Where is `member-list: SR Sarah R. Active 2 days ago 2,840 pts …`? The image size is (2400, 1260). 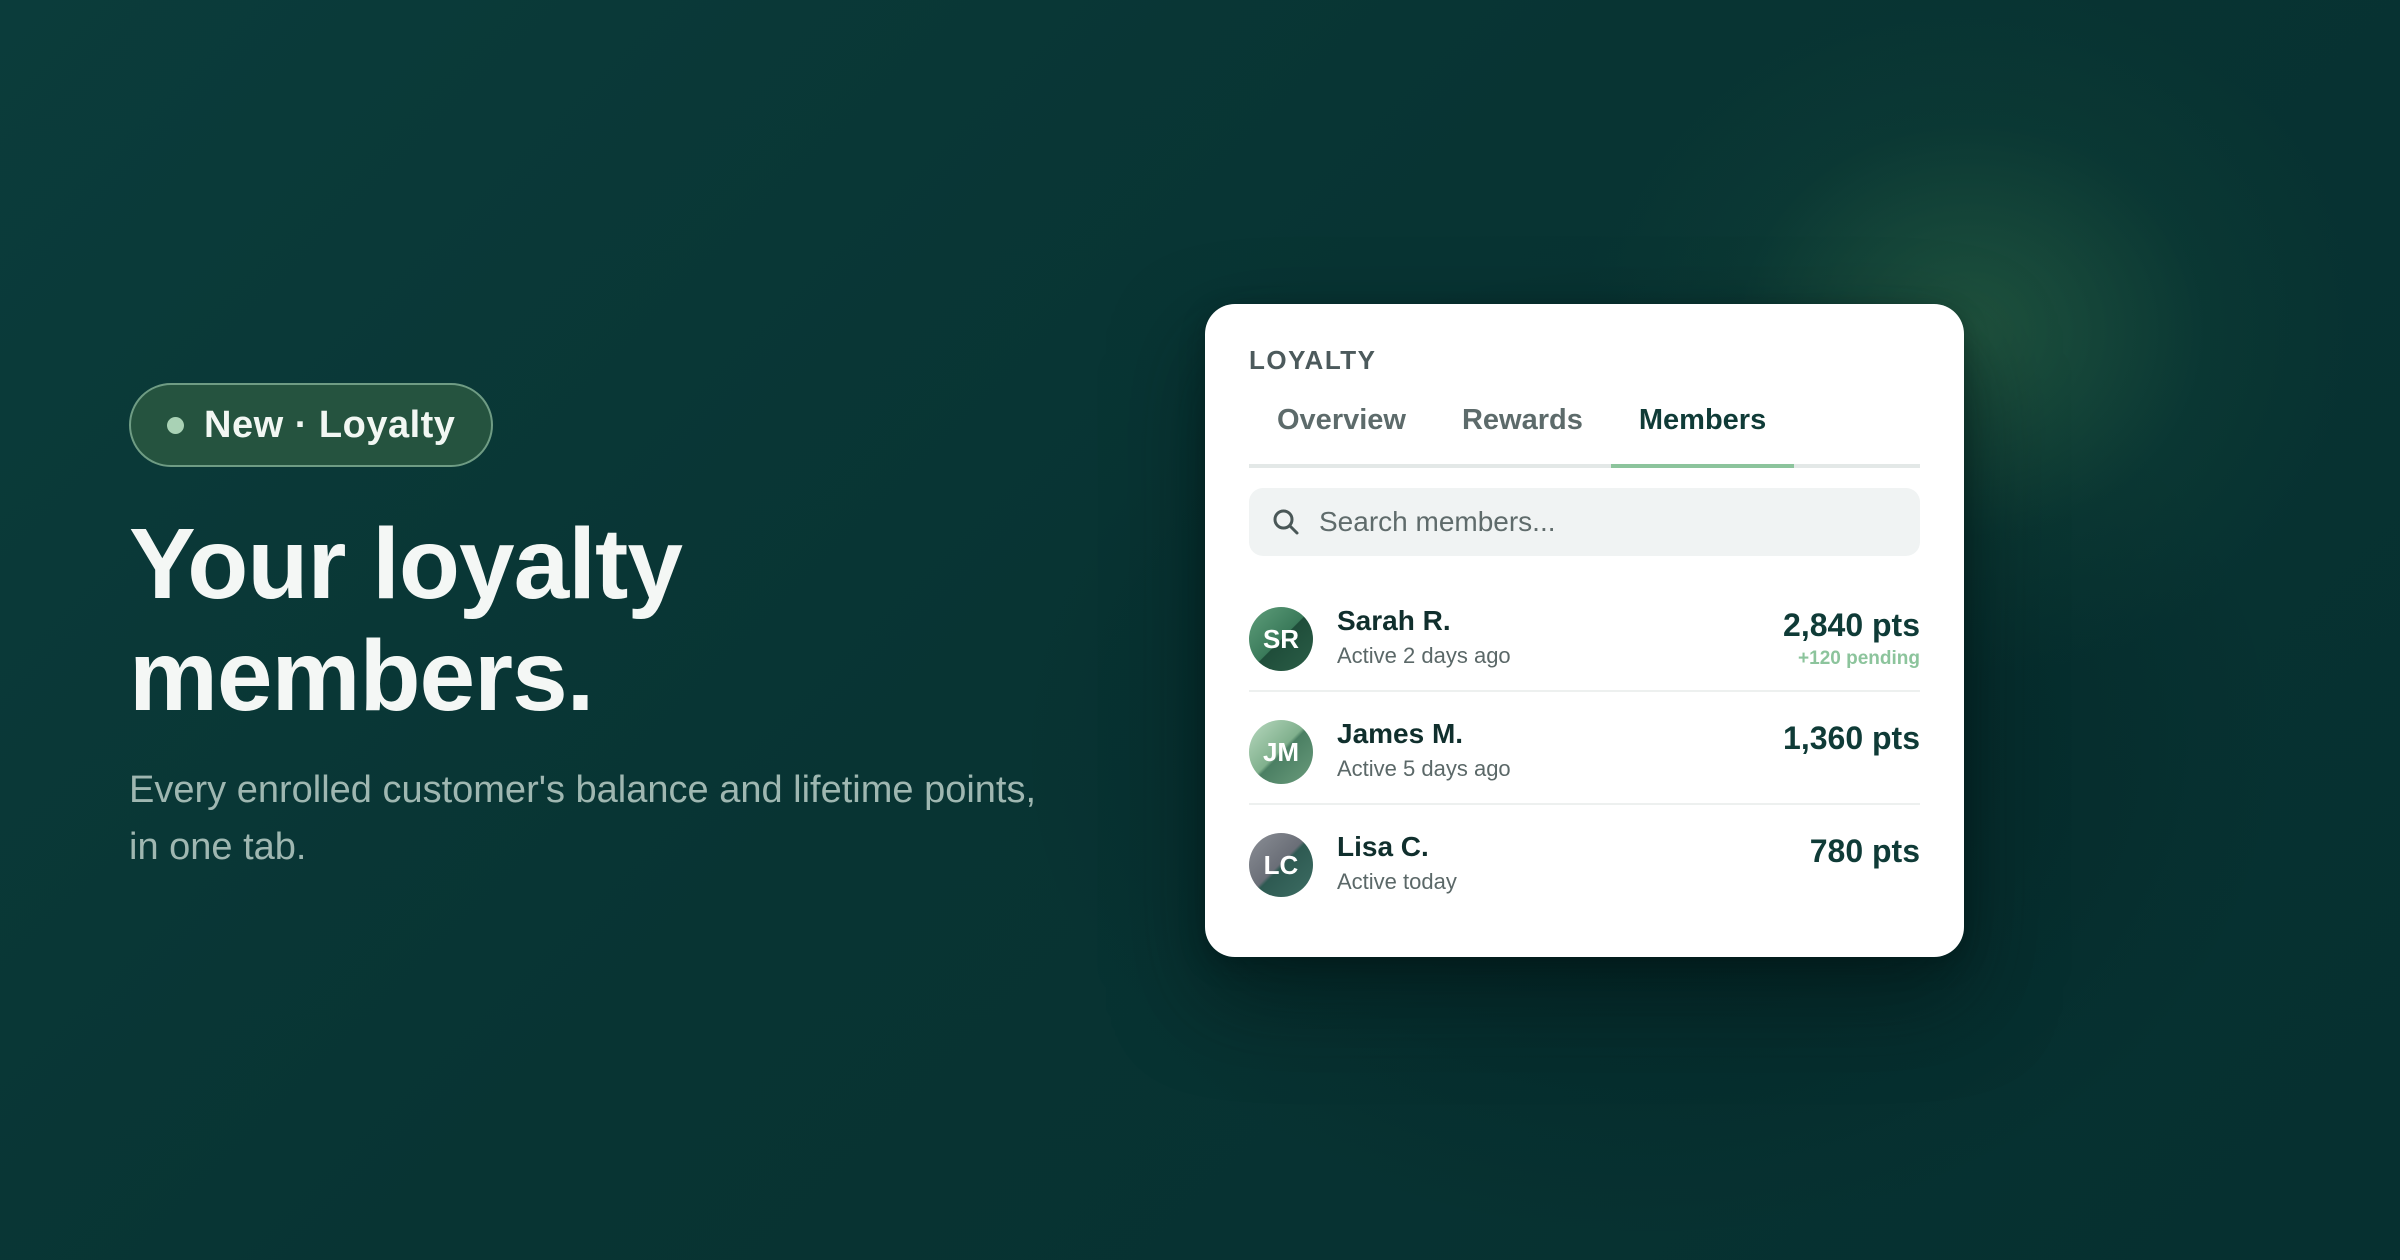 member-list: SR Sarah R. Active 2 days ago 2,840 pts … is located at coordinates (1584, 748).